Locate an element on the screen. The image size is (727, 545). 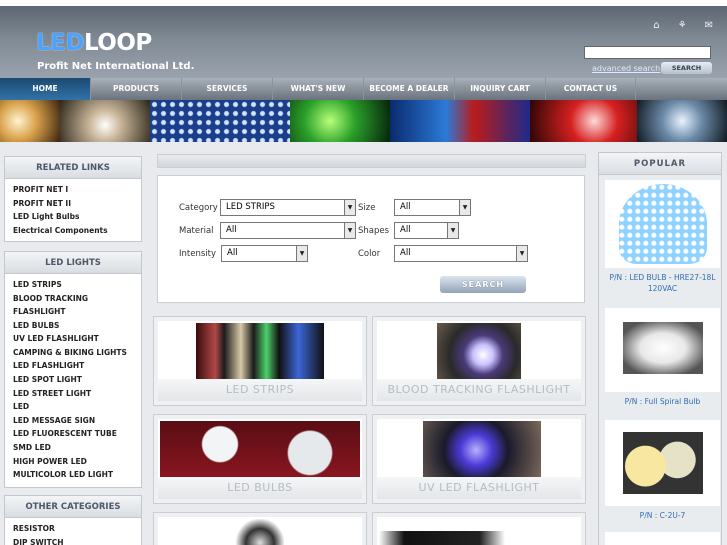
shapes-select: All ▼ is located at coordinates (426, 230).